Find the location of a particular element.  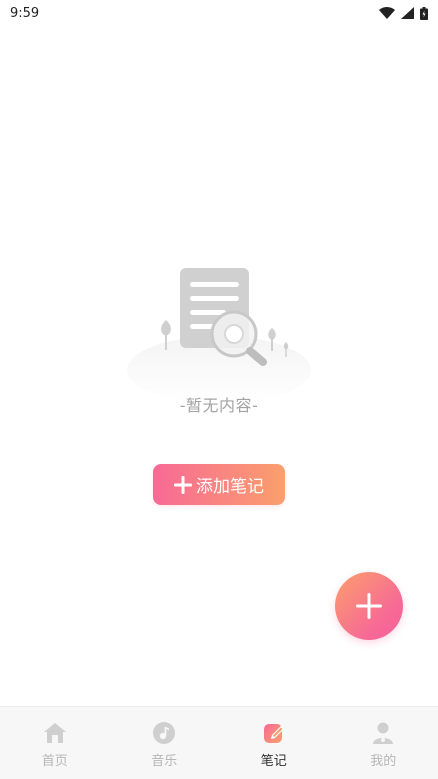

add-fab-button is located at coordinates (369, 606).